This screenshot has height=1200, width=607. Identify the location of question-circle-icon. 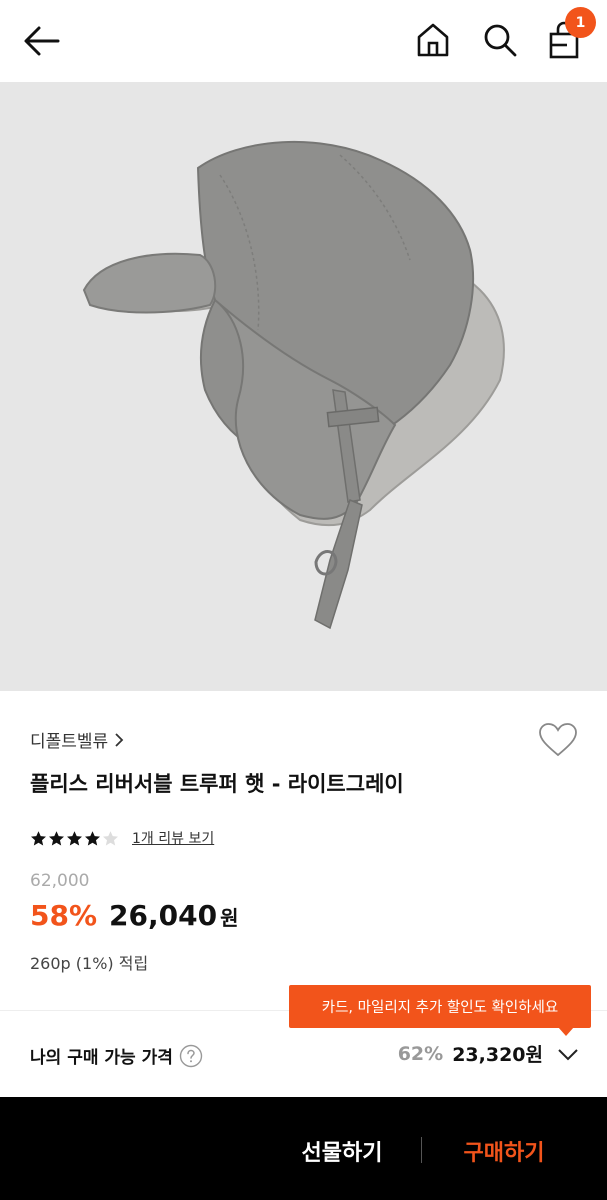
(191, 1056).